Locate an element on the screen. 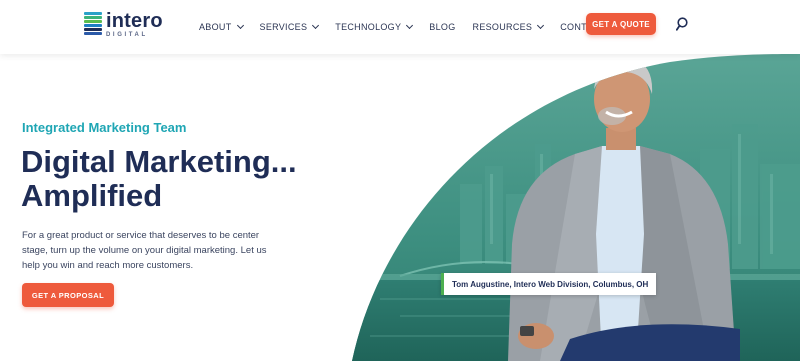  nav-item-about: ABOUT is located at coordinates (221, 26).